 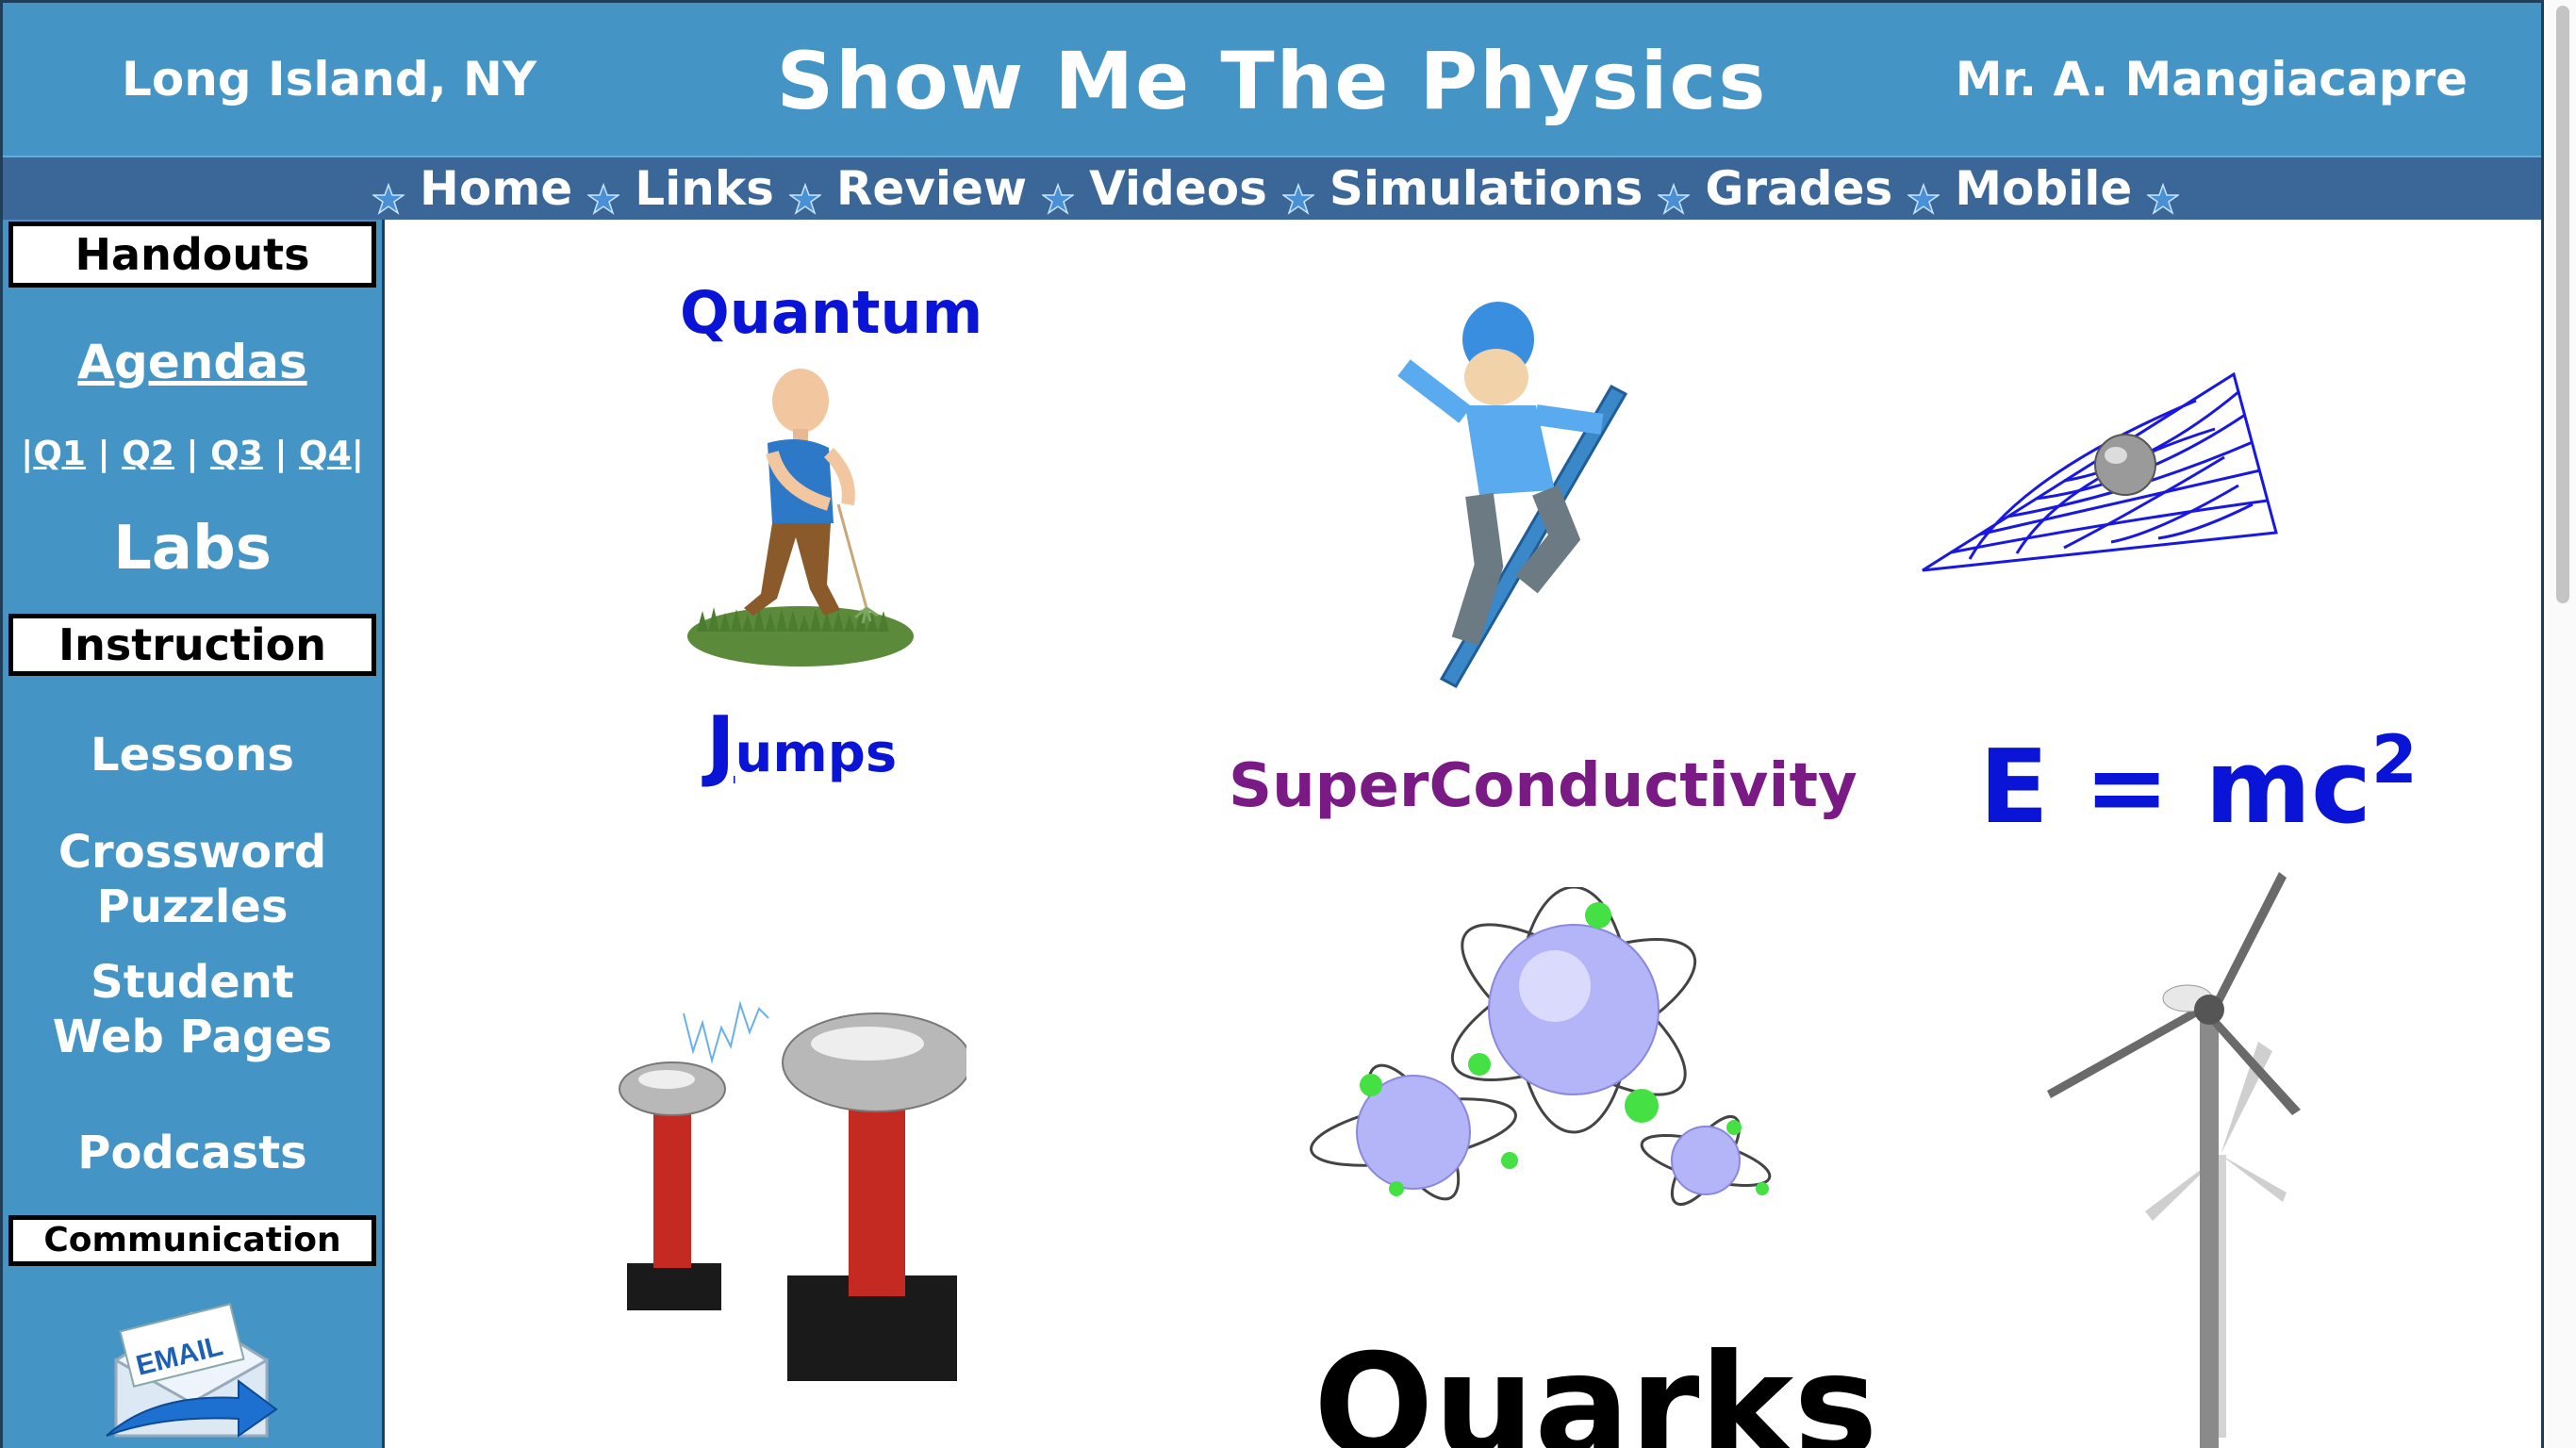 What do you see at coordinates (192, 983) in the screenshot?
I see `student-line-1: Student` at bounding box center [192, 983].